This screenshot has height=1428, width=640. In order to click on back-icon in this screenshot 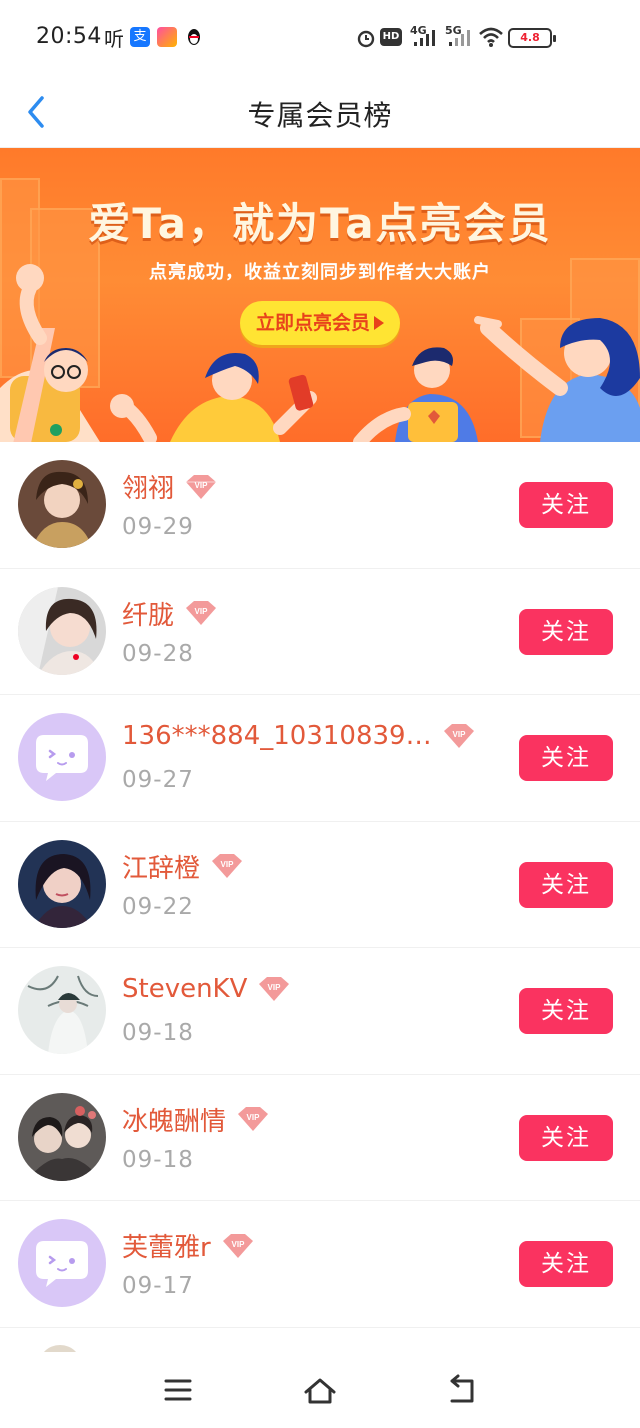, I will do `click(462, 1390)`.